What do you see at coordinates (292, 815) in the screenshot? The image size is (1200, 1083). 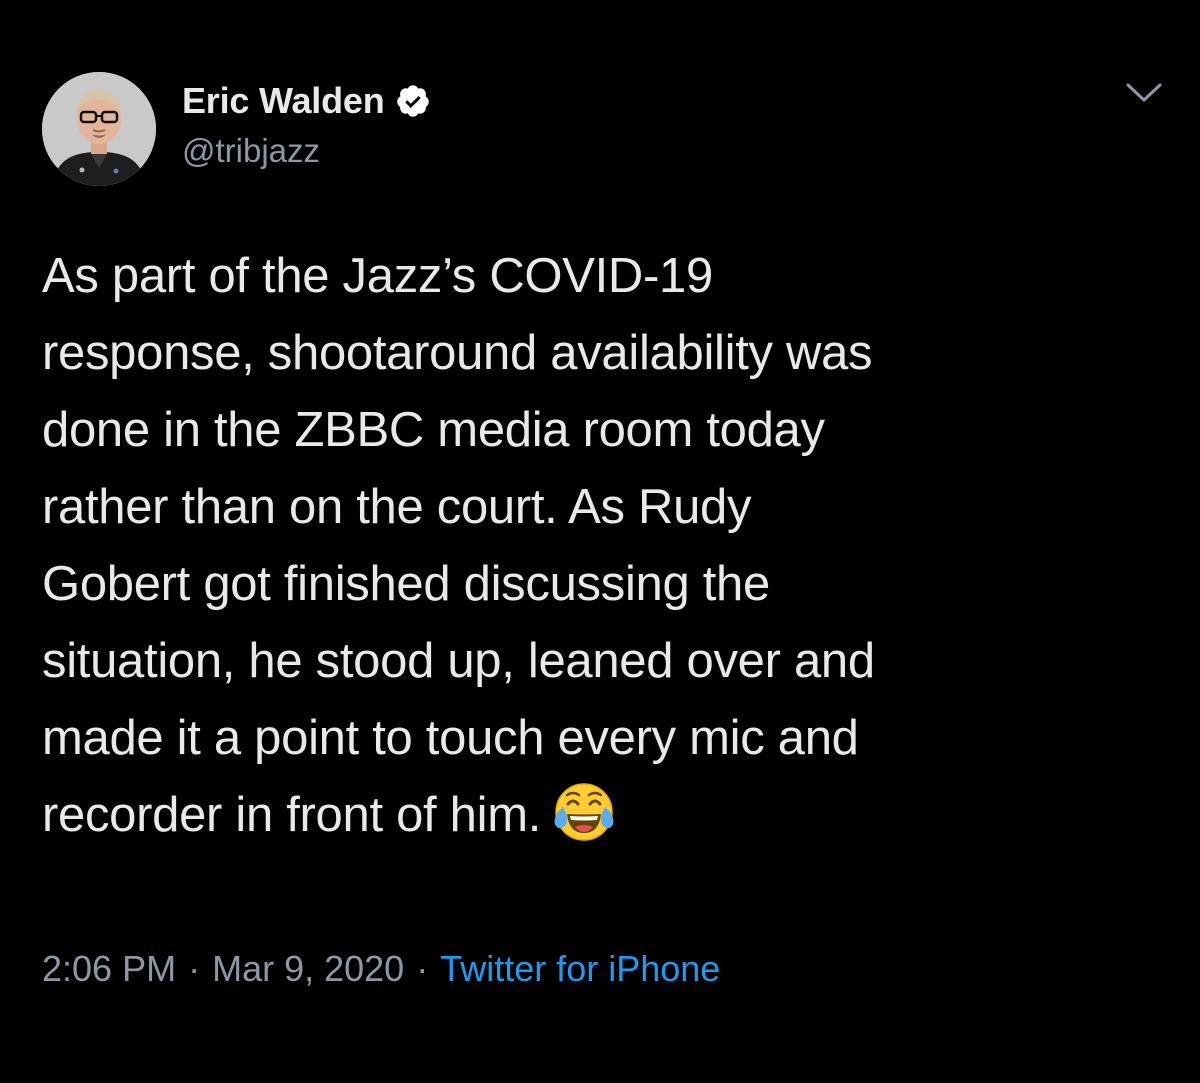 I see `tweet-text-line: recorder in front of him.` at bounding box center [292, 815].